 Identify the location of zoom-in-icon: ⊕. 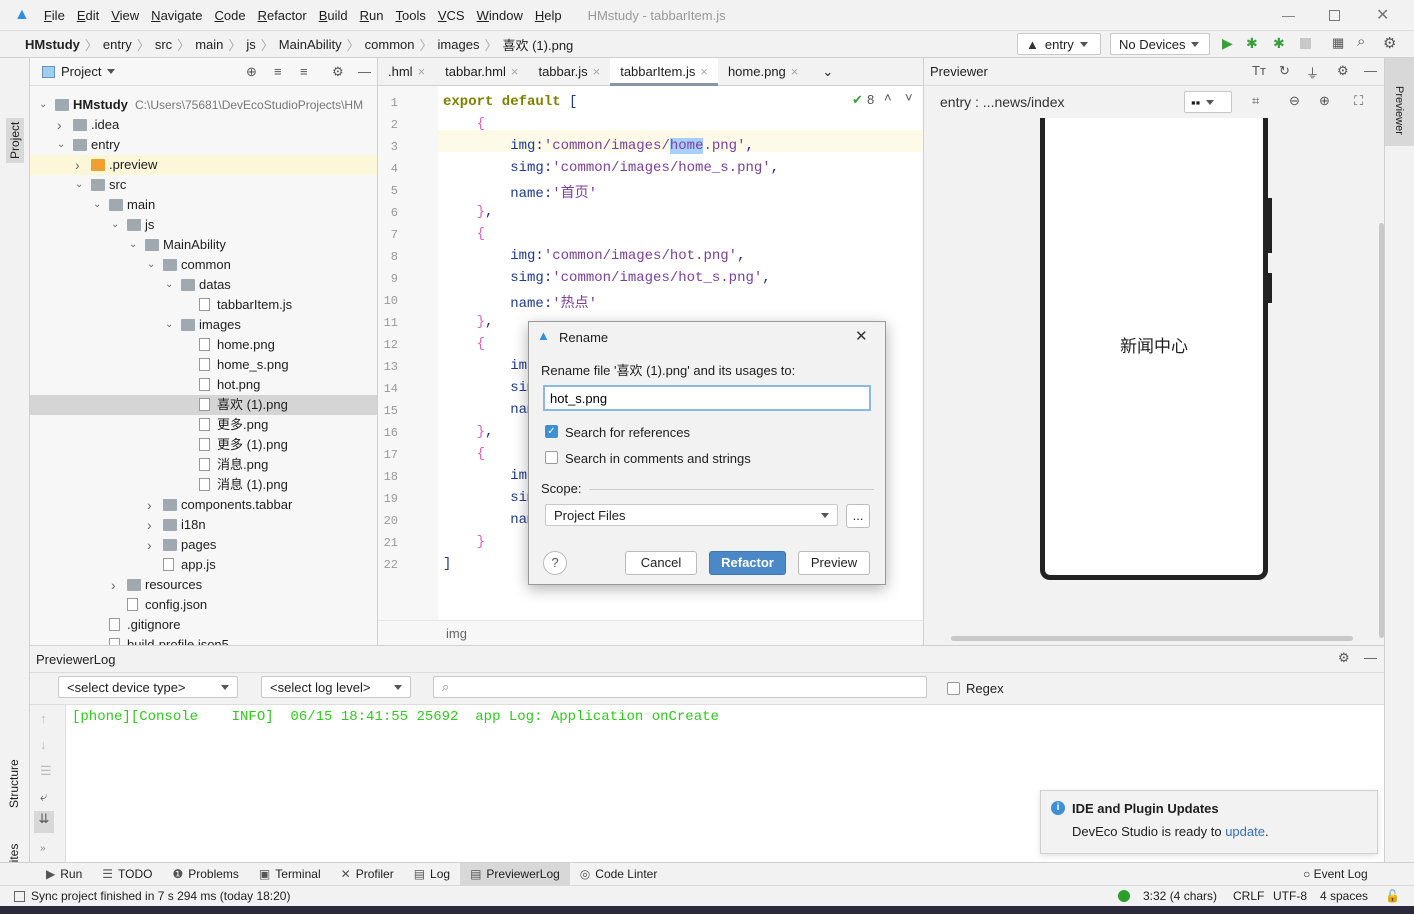
(1324, 101).